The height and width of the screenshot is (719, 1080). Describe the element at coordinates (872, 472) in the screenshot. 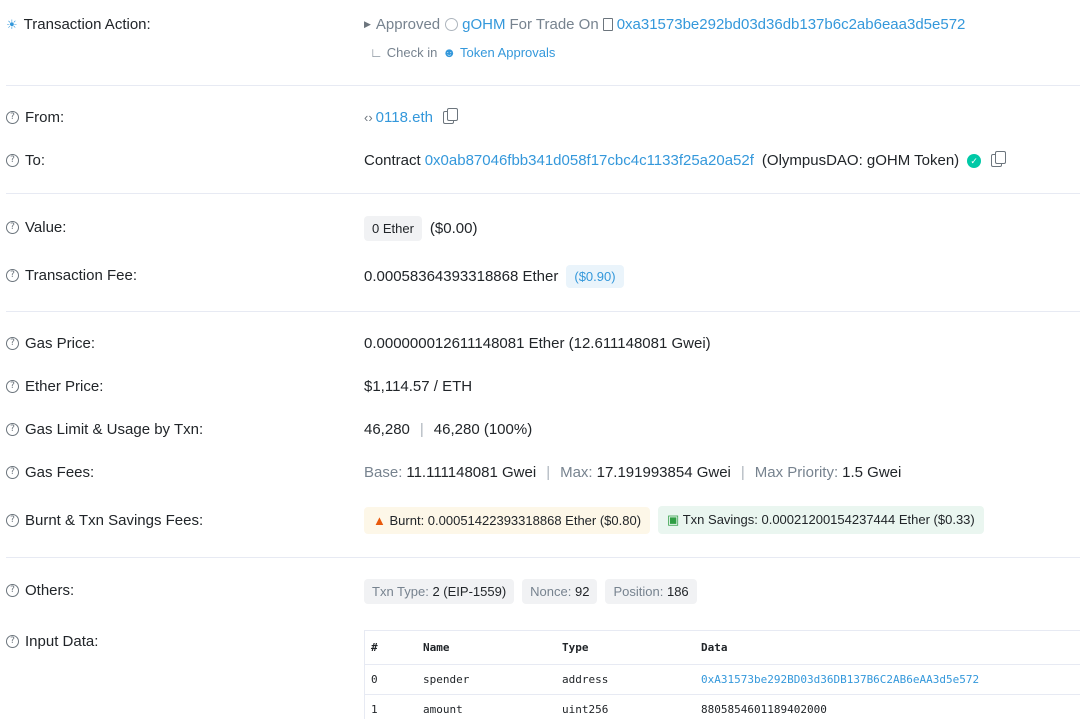

I see `priority-fee-value: 1.5 Gwei` at that location.